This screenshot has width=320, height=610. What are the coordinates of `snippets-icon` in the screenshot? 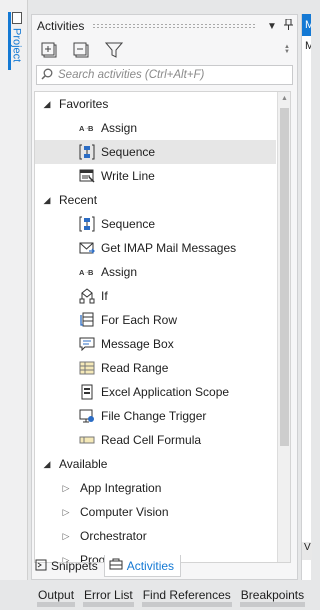 It's located at (41, 566).